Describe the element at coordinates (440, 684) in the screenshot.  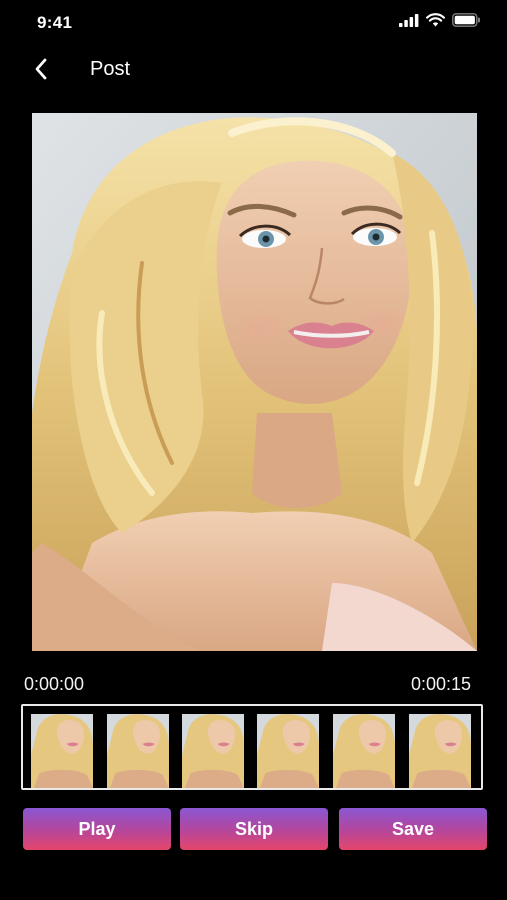
I see `end-time: 0:00:15` at that location.